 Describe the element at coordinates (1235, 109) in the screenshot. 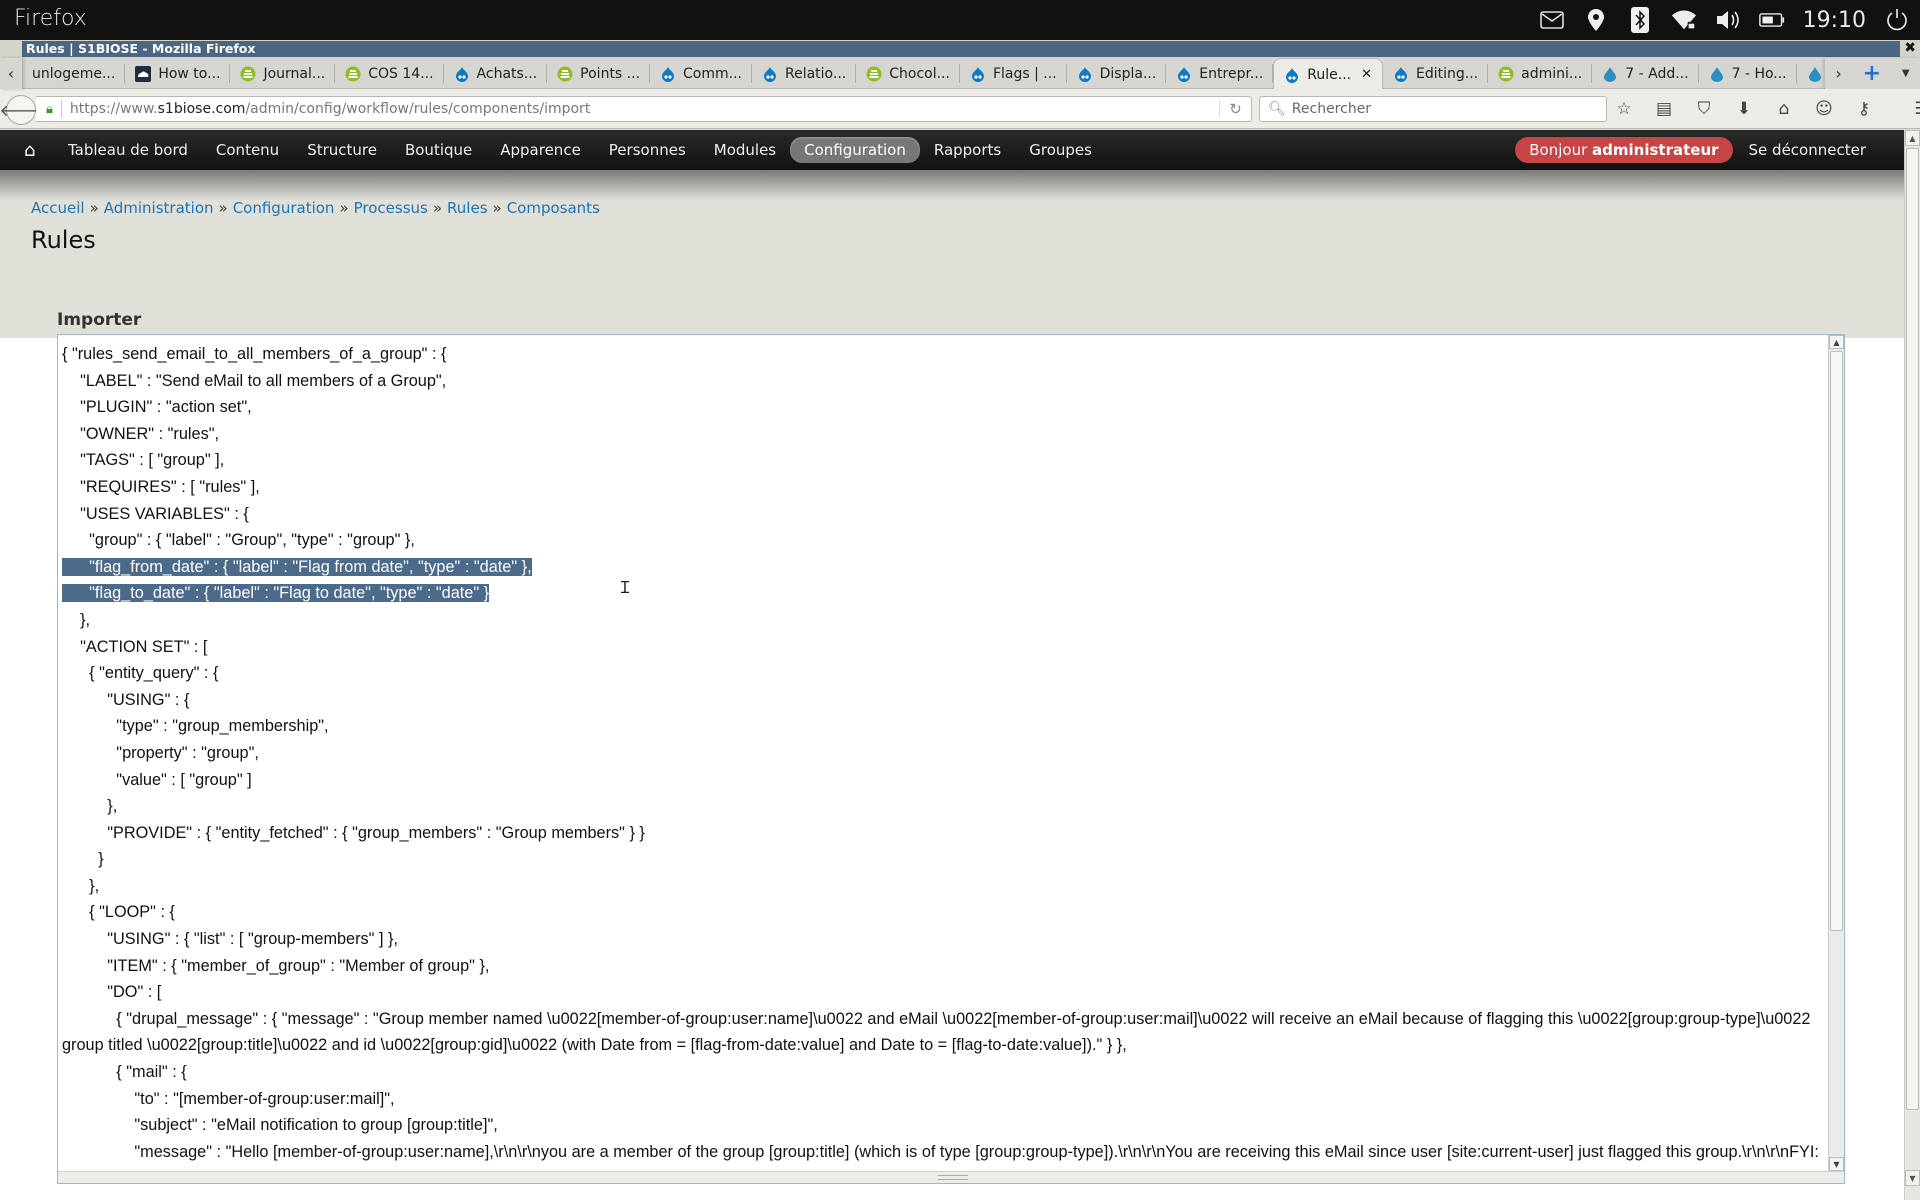

I see `reload-icon: ↻` at that location.